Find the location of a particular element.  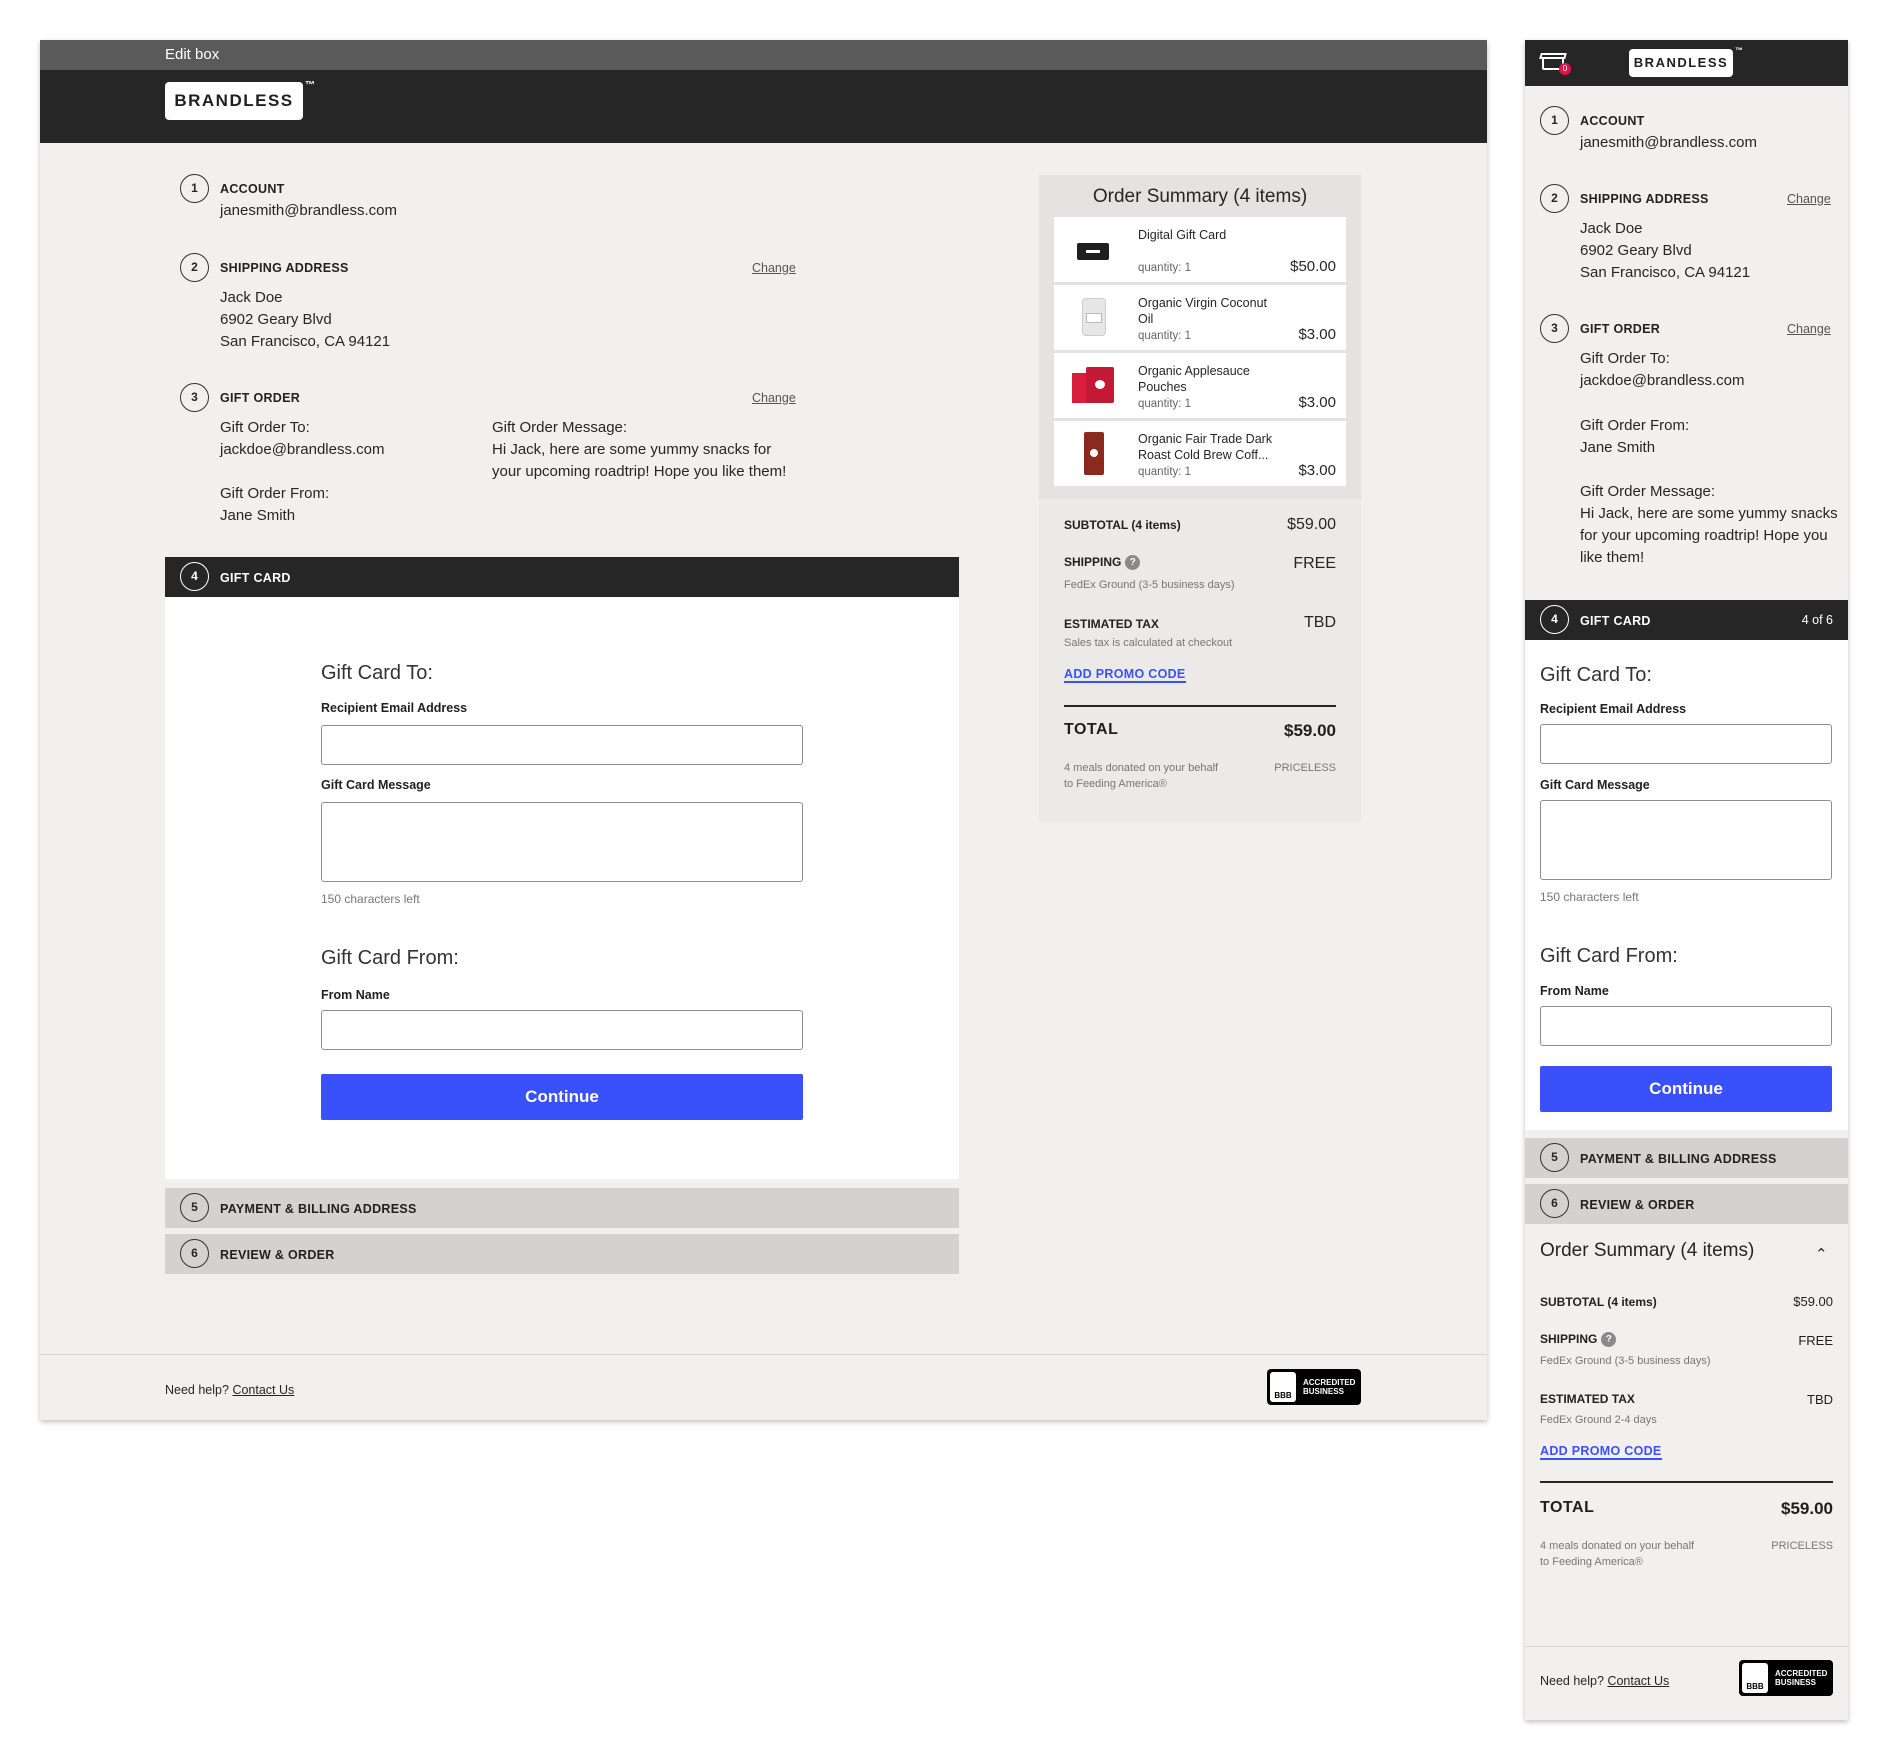

donation-line1: 4 meals donated on your behalf is located at coordinates (1141, 768).